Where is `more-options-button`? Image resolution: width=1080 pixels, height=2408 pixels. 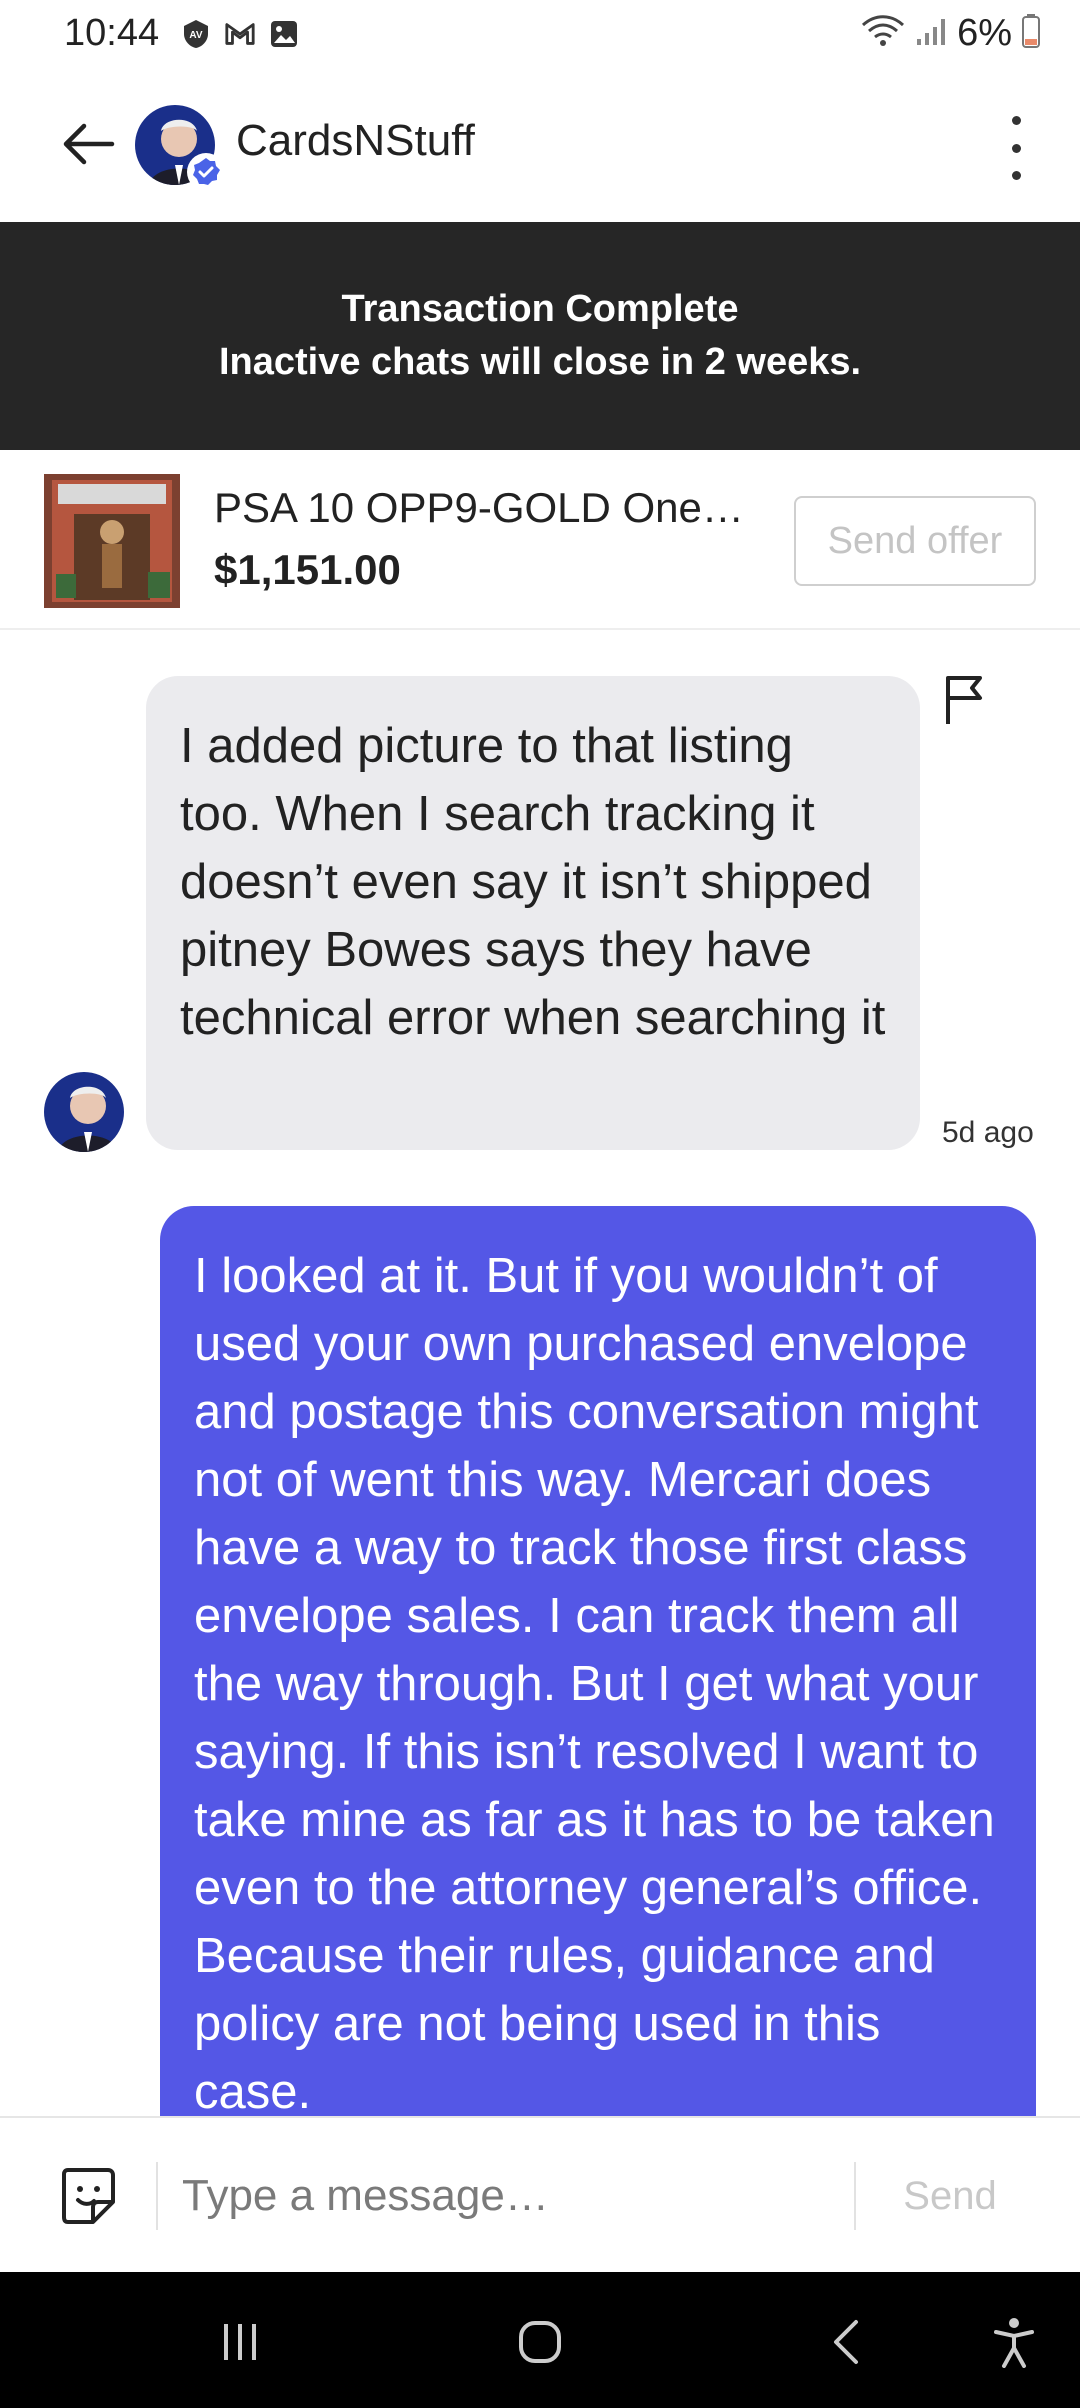 more-options-button is located at coordinates (1016, 148).